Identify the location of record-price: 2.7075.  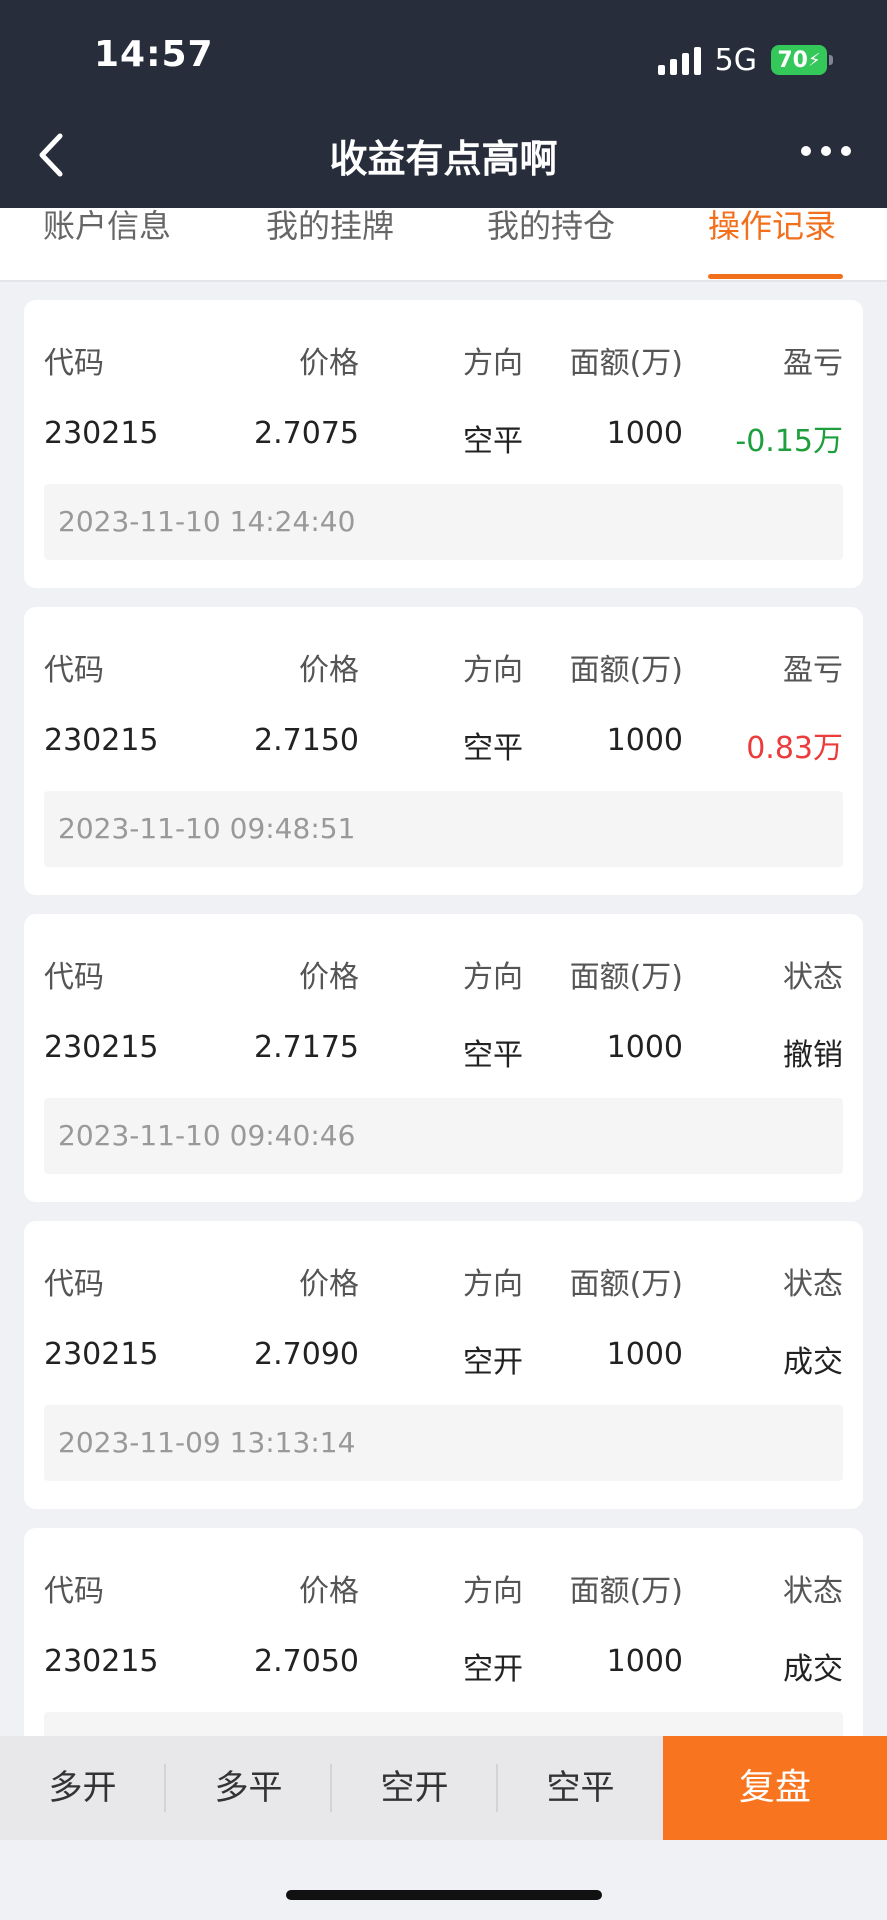
(306, 433).